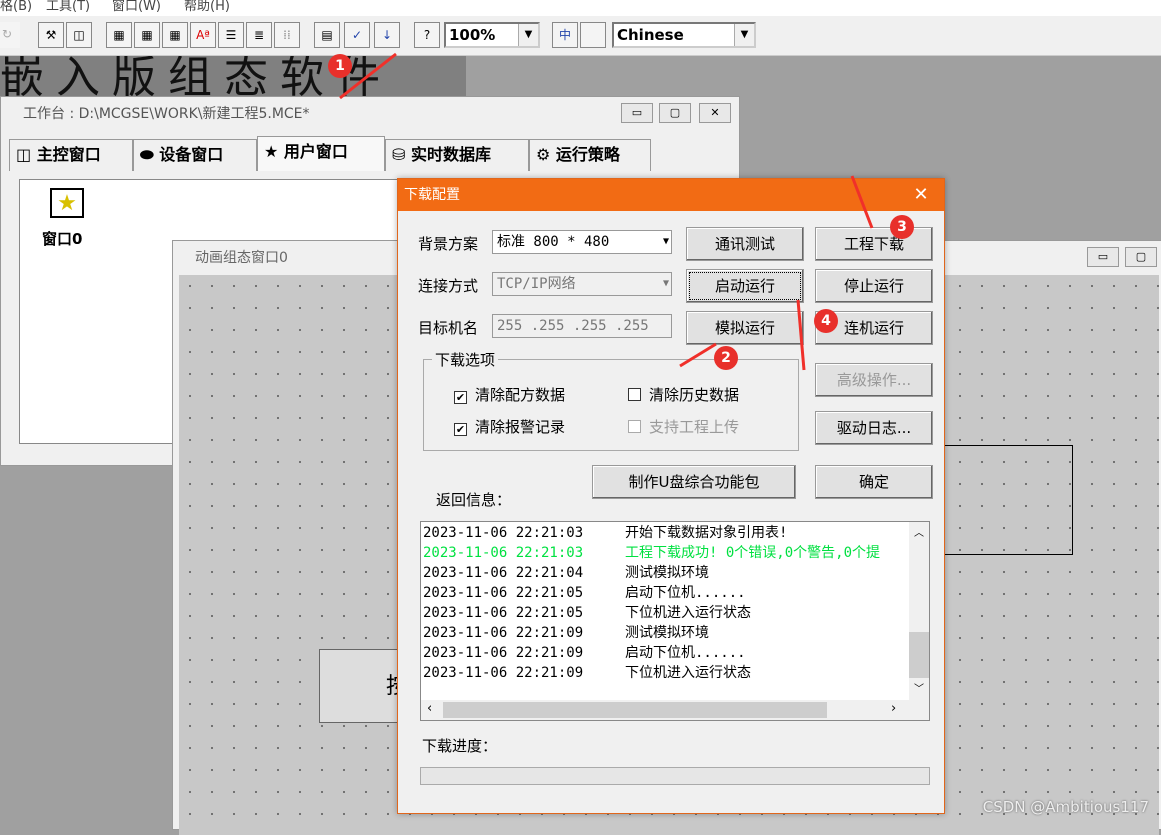 The height and width of the screenshot is (835, 1161). Describe the element at coordinates (902, 227) in the screenshot. I see `annotation-badge-3: 3` at that location.